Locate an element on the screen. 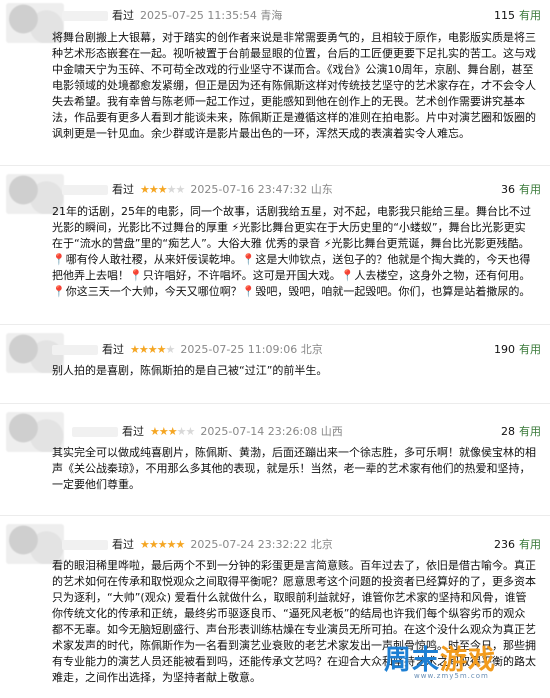 This screenshot has height=698, width=550. review-header: 看过 ★★★★★ 2025-07-14 23:26:08 山西 is located at coordinates (207, 432).